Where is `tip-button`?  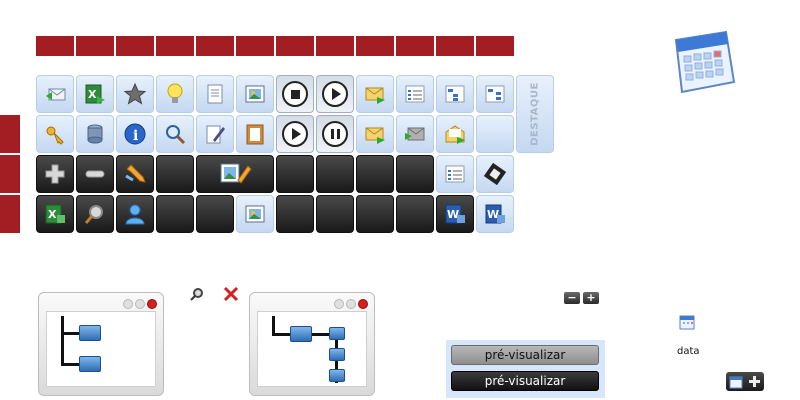 tip-button is located at coordinates (175, 94).